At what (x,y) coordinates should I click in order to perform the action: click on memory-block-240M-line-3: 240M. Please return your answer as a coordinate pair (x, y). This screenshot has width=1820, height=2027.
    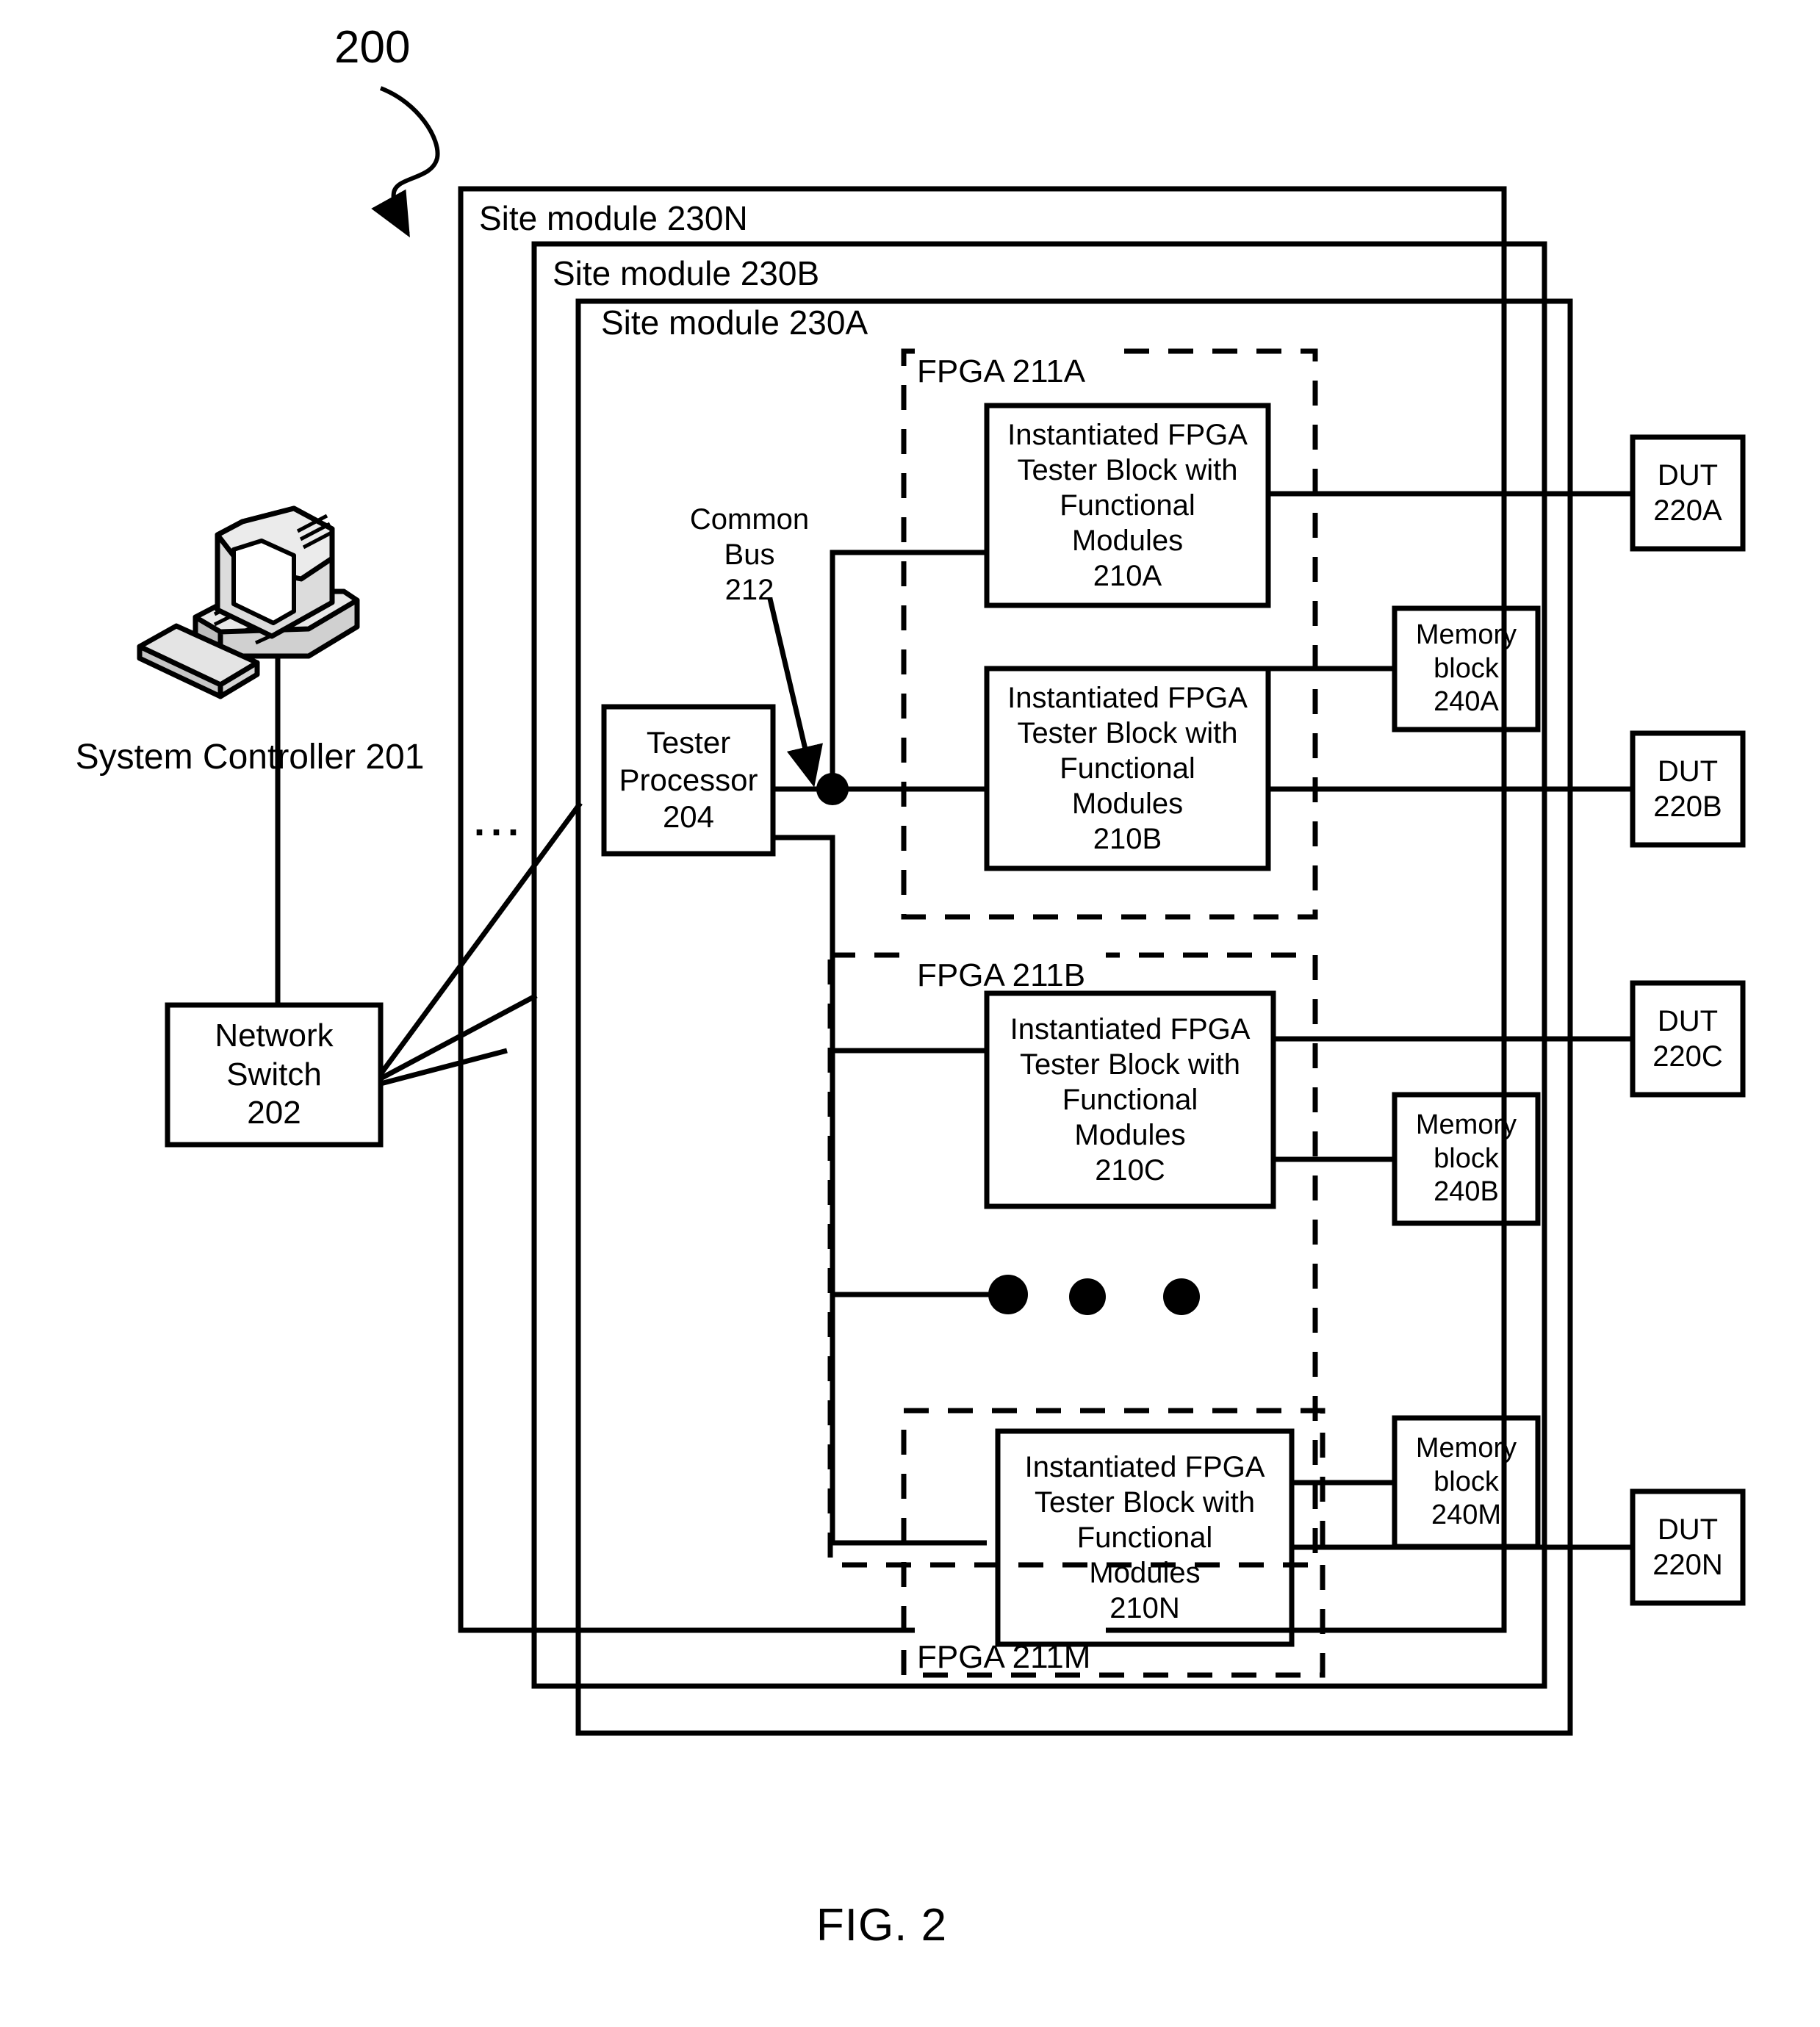
    Looking at the image, I should click on (1466, 1515).